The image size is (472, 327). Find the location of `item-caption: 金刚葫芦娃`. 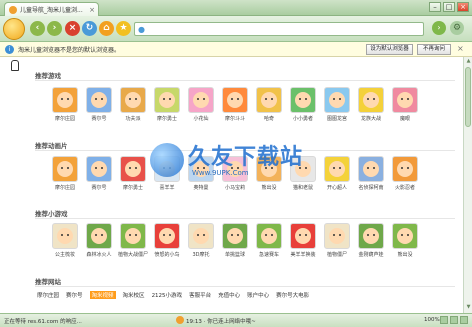

item-caption: 金刚葫芦娃 is located at coordinates (370, 254).